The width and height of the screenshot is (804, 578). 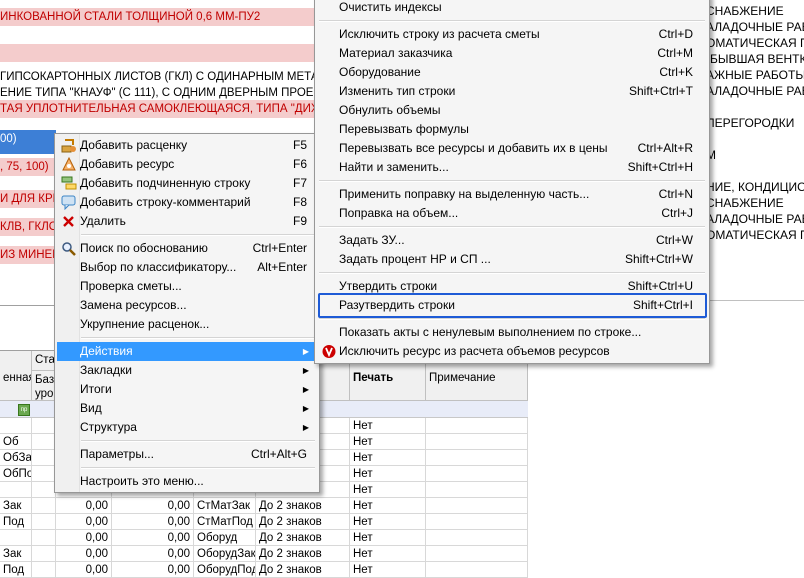 What do you see at coordinates (28, 167) in the screenshot?
I see `estimate-row: , 75, 100)` at bounding box center [28, 167].